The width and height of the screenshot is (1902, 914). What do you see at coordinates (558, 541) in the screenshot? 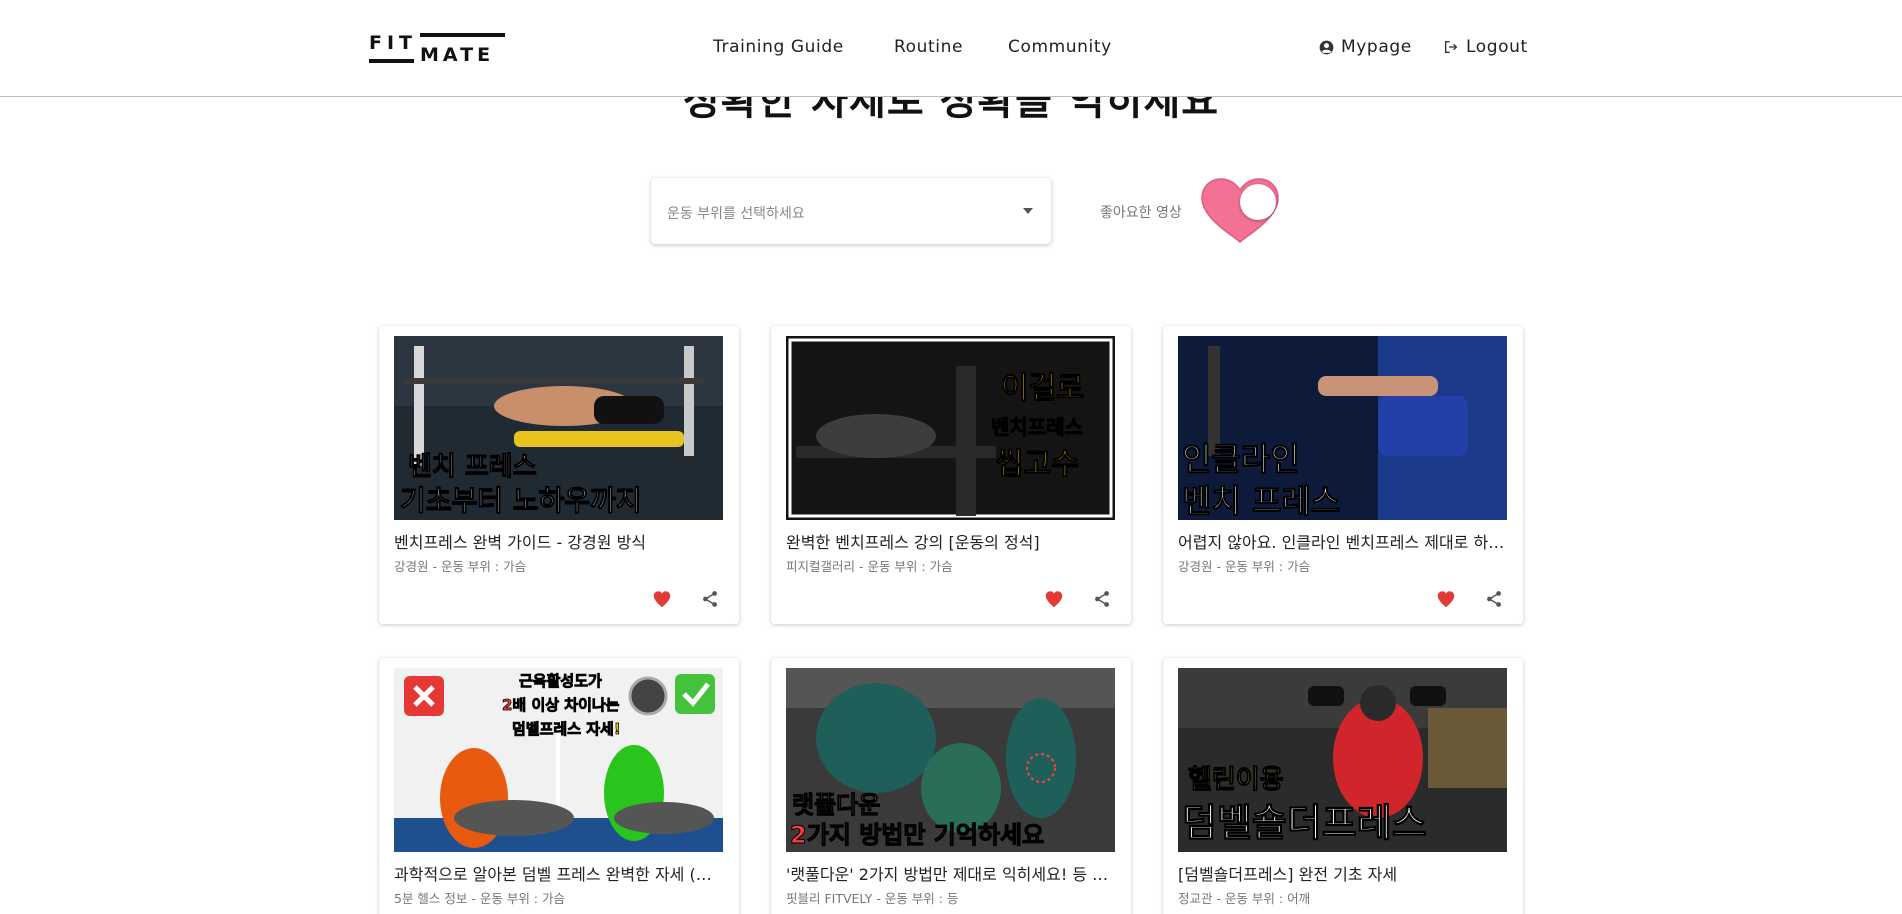
I see `video-title: 벤치프레스 완벽 가이드 - 강경원 방식` at bounding box center [558, 541].